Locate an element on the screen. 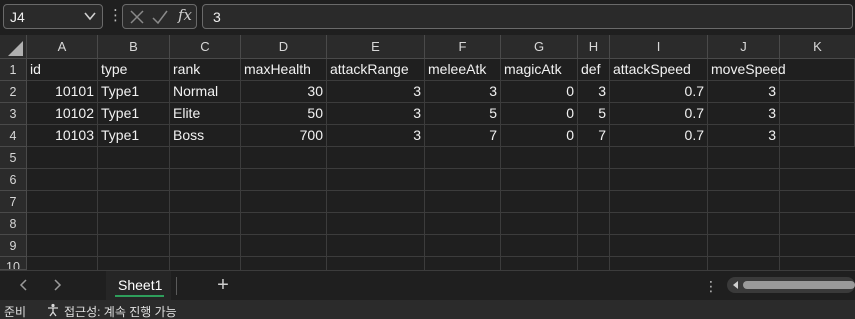 Image resolution: width=855 pixels, height=319 pixels. cell-h3: 5 is located at coordinates (594, 114).